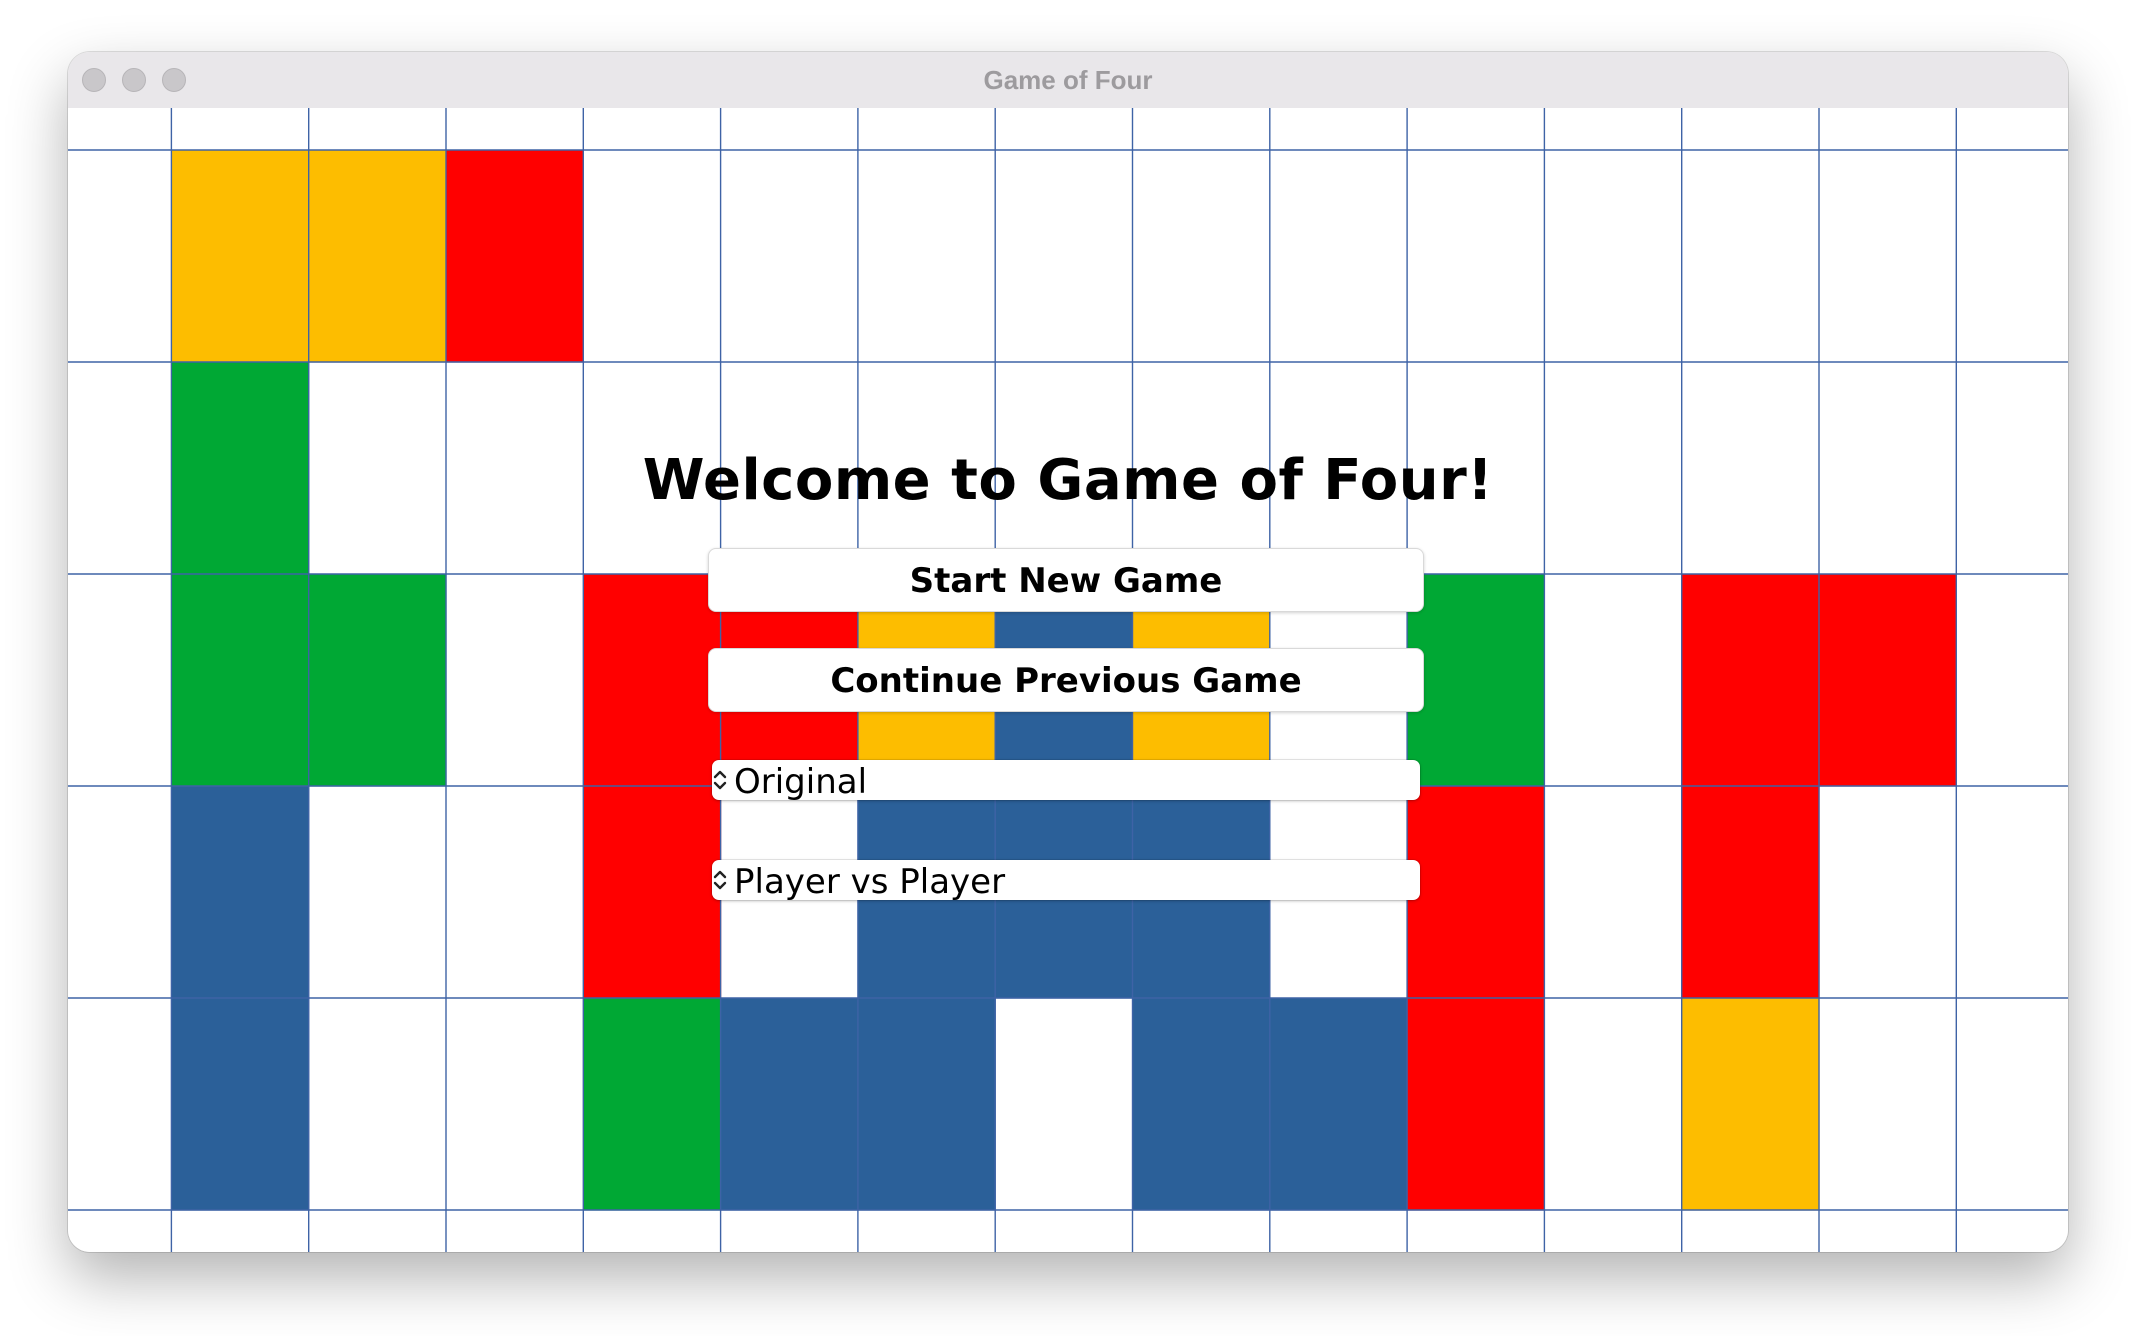 The width and height of the screenshot is (2136, 1336). Describe the element at coordinates (1066, 580) in the screenshot. I see `start-new-game-button: Start New Game` at that location.